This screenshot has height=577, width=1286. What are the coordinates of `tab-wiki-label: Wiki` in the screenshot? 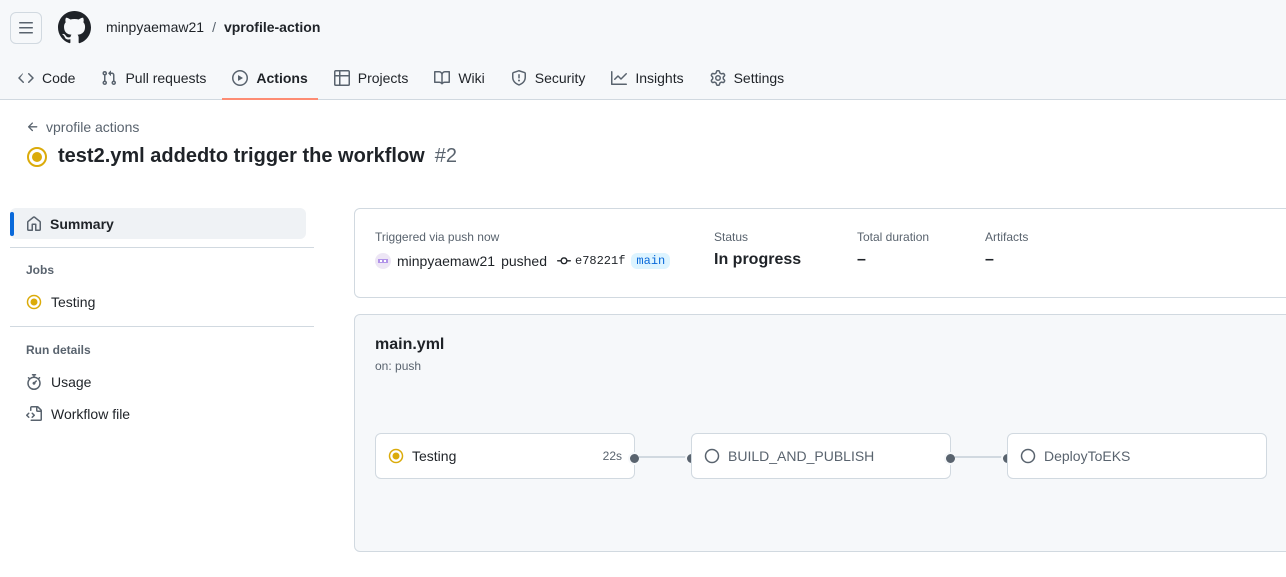 It's located at (471, 78).